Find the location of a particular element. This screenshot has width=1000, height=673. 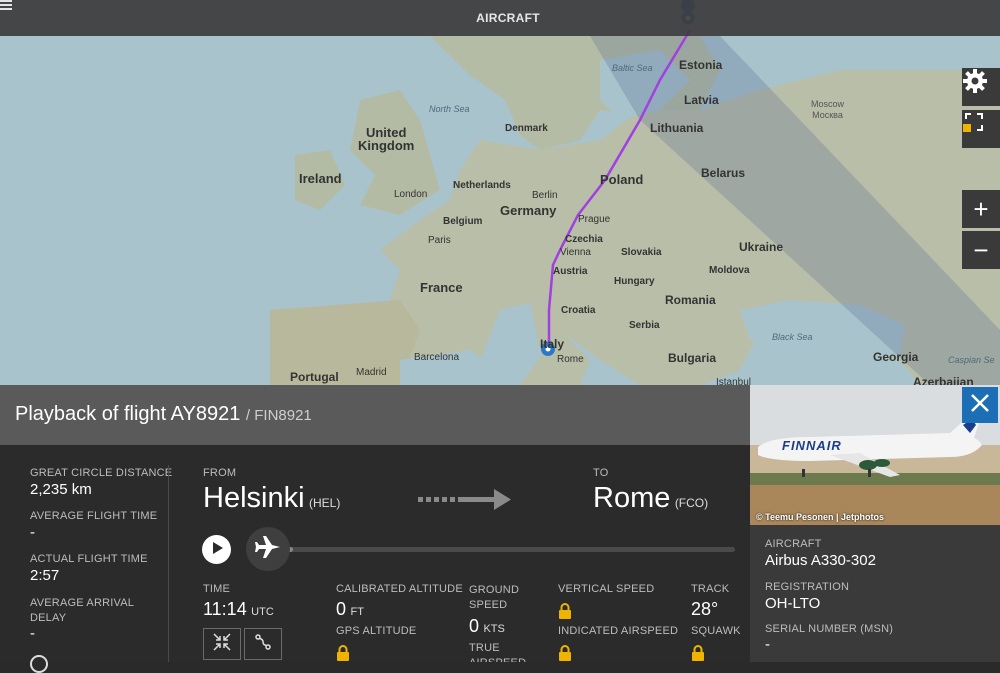

indicated-airspeed-label: INDICATED AIRSPEED is located at coordinates (618, 631).